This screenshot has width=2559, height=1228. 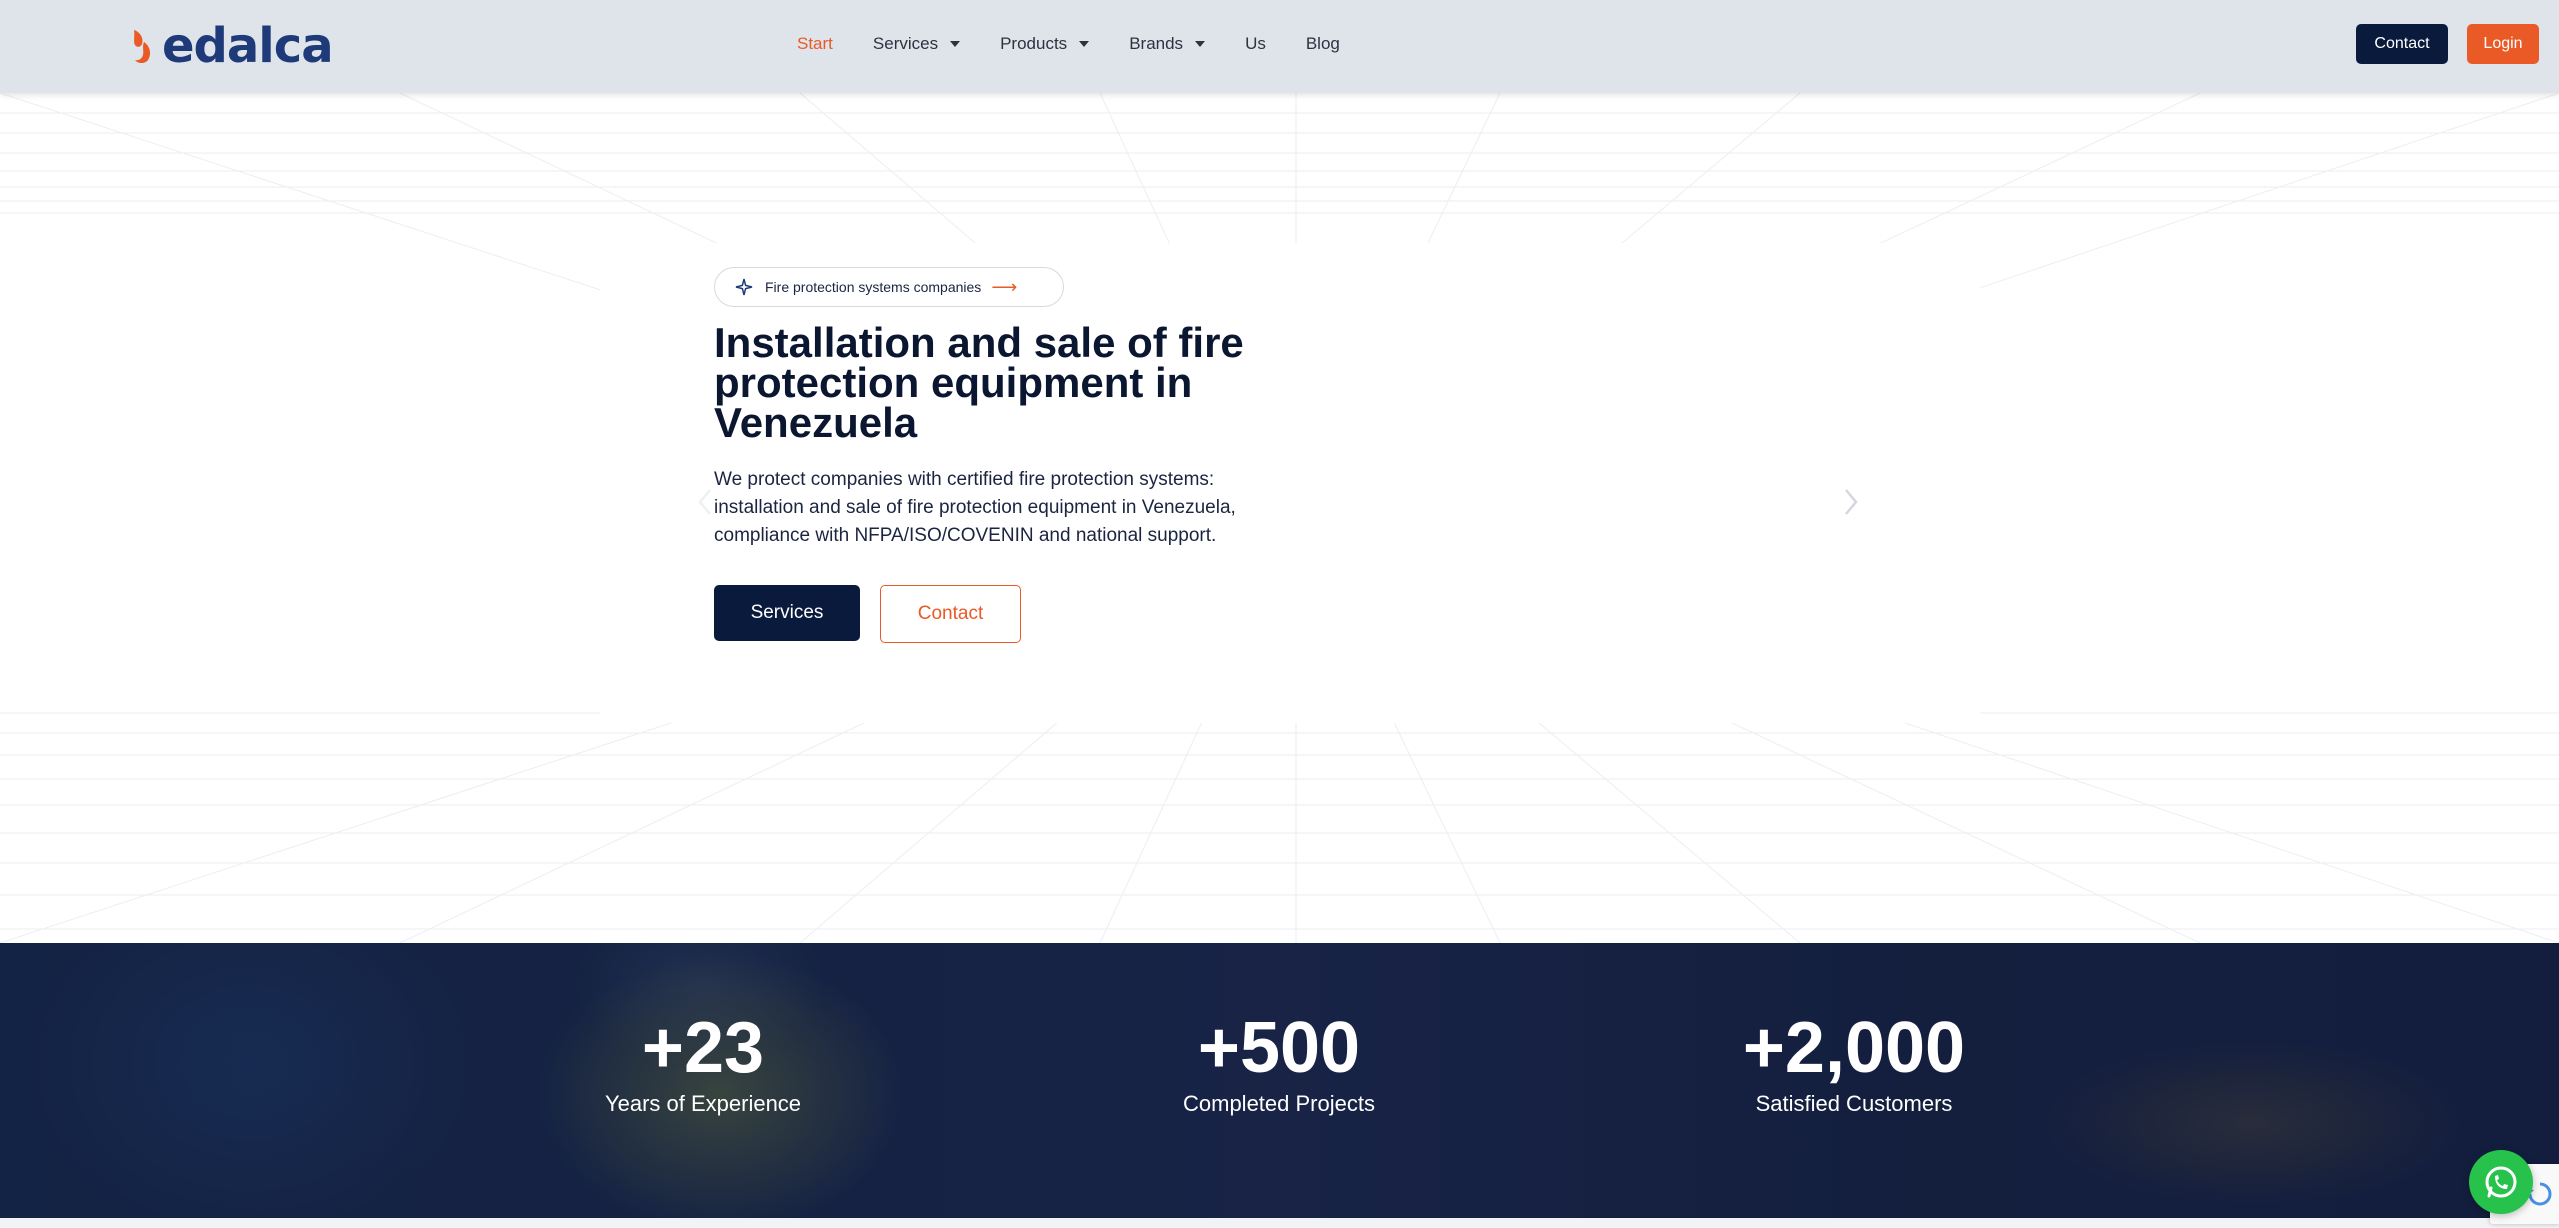 I want to click on nav-item-label: Start, so click(x=815, y=43).